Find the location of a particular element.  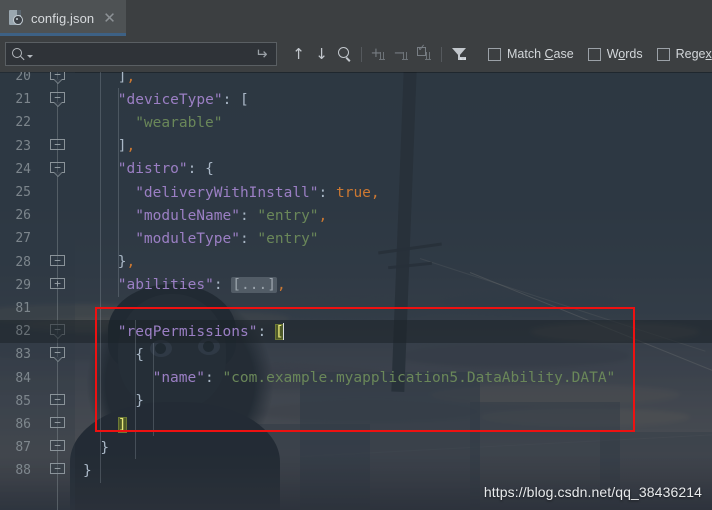

gutter-line-22: 22 is located at coordinates (37, 122).